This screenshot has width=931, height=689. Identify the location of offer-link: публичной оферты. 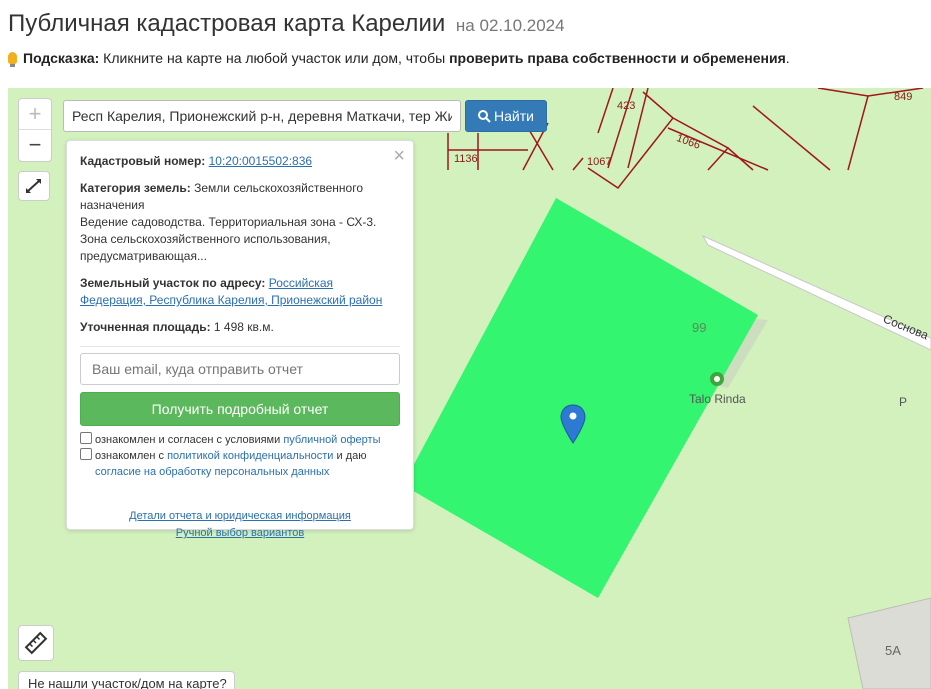
(331, 440).